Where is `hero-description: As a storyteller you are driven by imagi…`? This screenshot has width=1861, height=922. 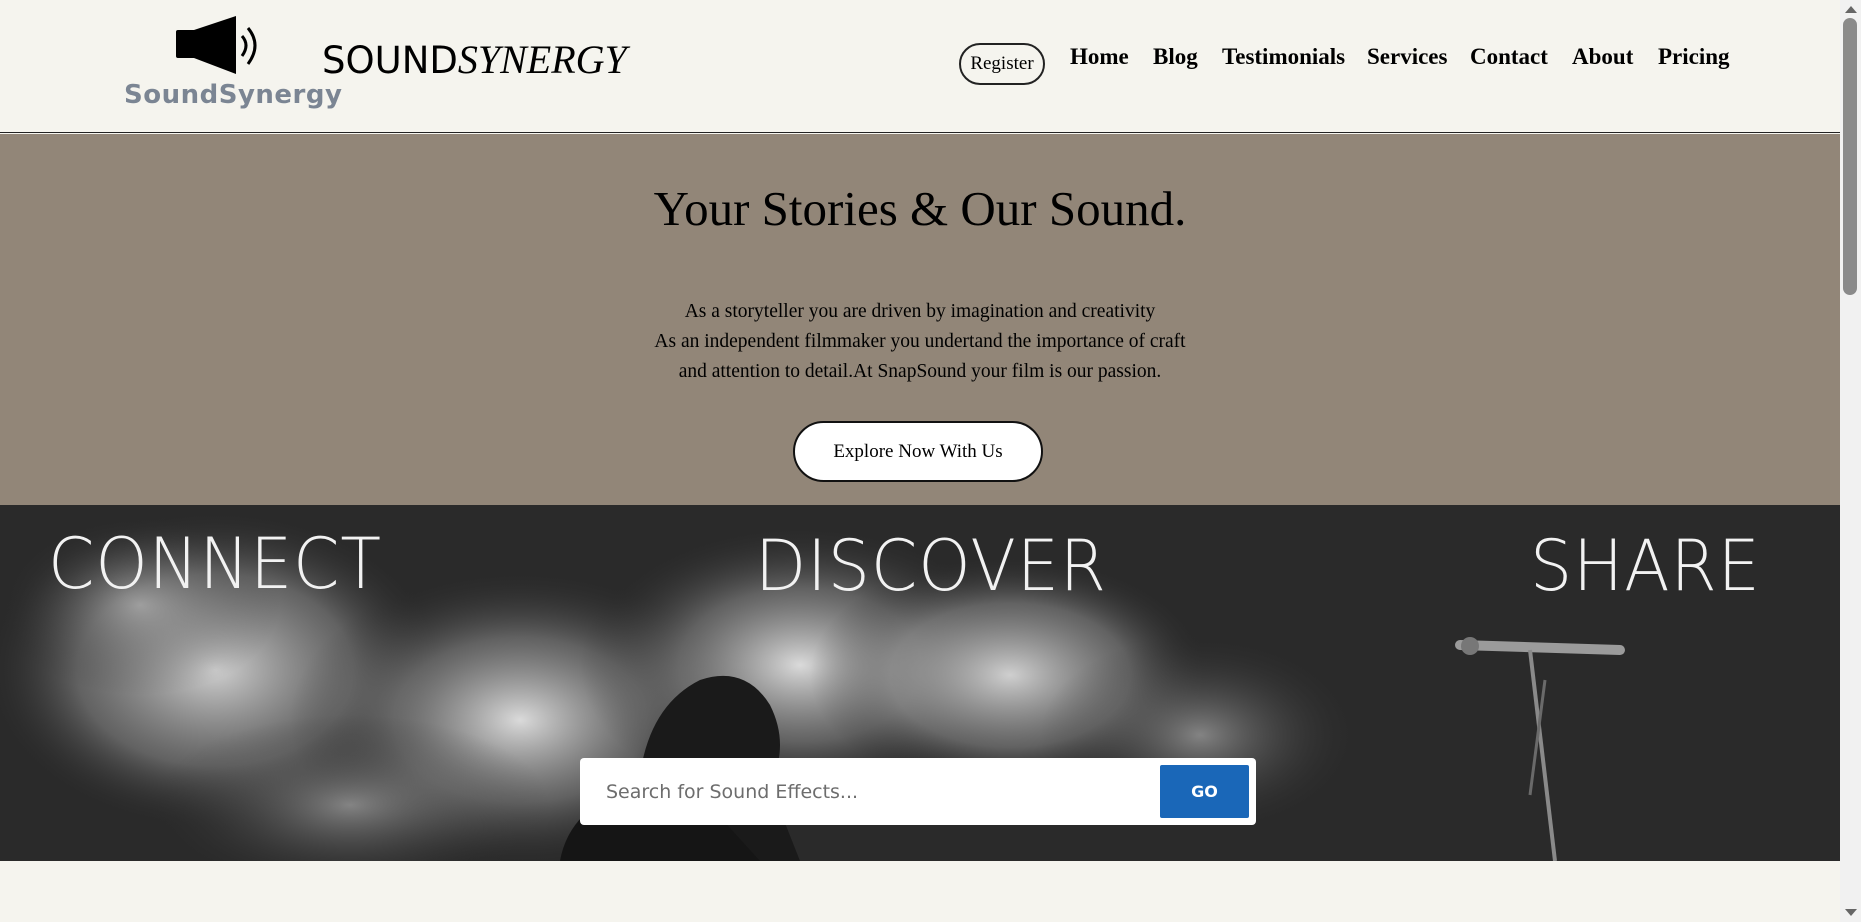
hero-description: As a storyteller you are driven by imagi… is located at coordinates (920, 342).